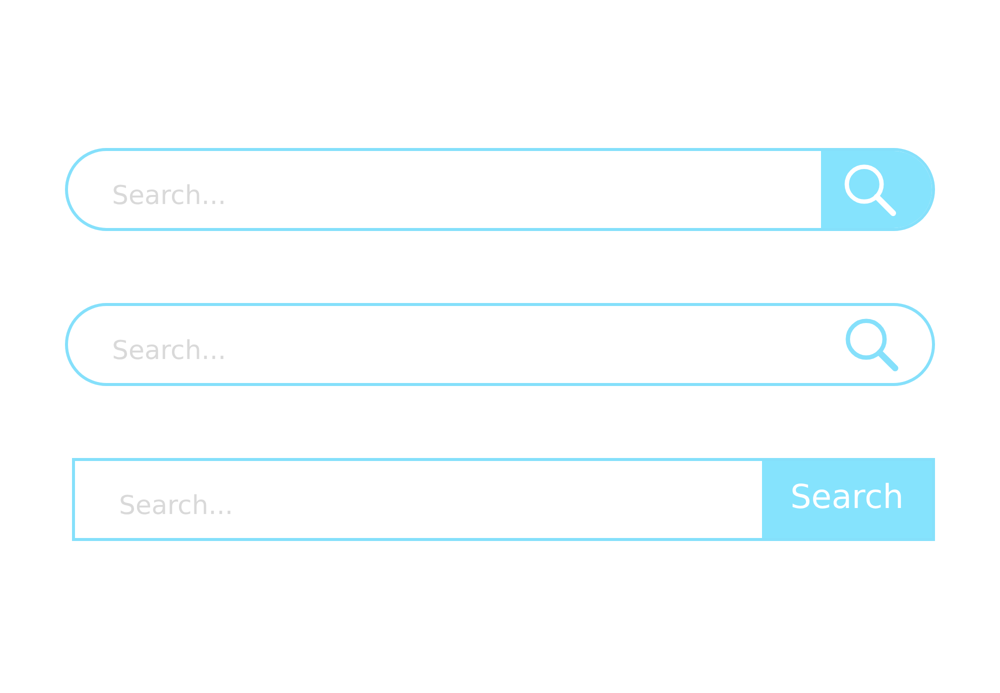 Image resolution: width=1000 pixels, height=693 pixels. I want to click on search-button: Search, so click(847, 499).